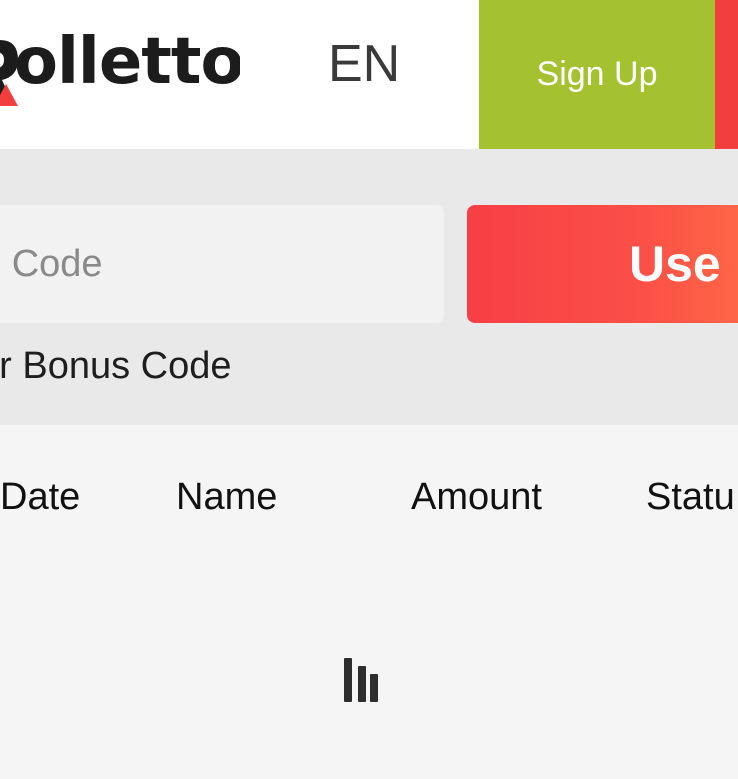 The height and width of the screenshot is (779, 738). What do you see at coordinates (116, 366) in the screenshot?
I see `promo-caption: ur Bonus Code` at bounding box center [116, 366].